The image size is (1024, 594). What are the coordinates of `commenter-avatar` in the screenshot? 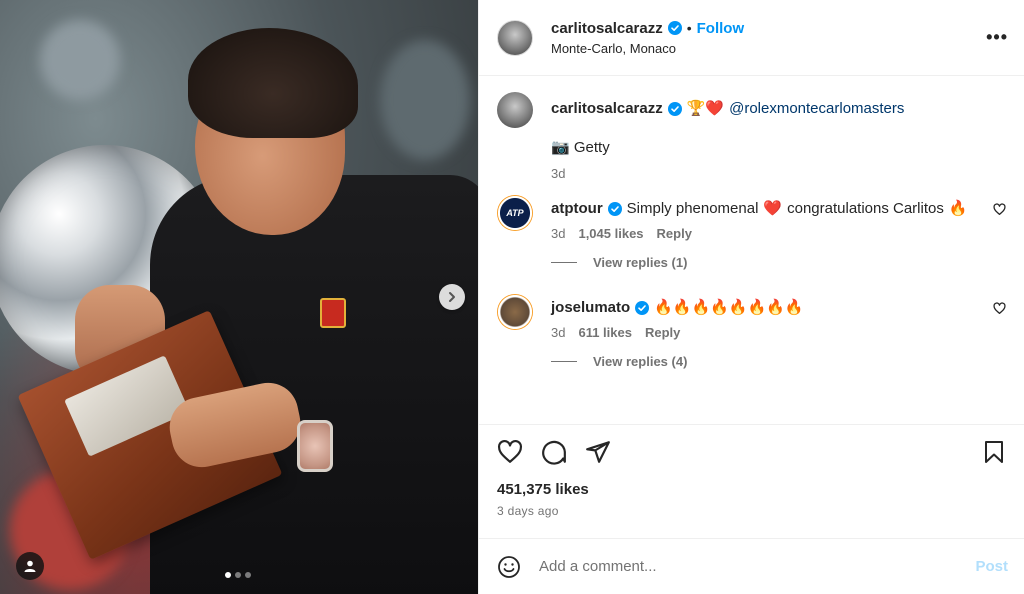 It's located at (515, 312).